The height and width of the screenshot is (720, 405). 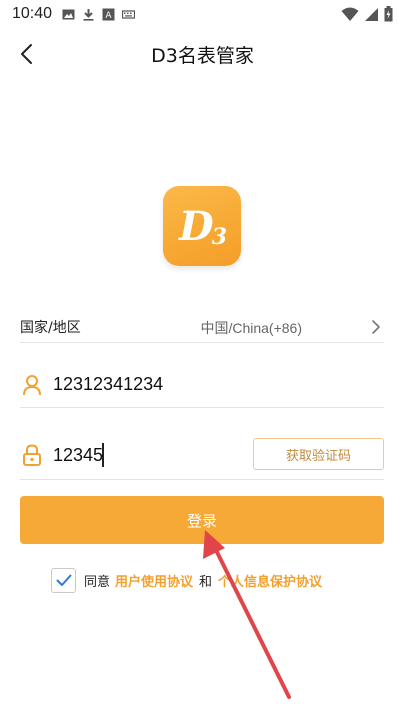 I want to click on logo-text: D3, so click(x=203, y=226).